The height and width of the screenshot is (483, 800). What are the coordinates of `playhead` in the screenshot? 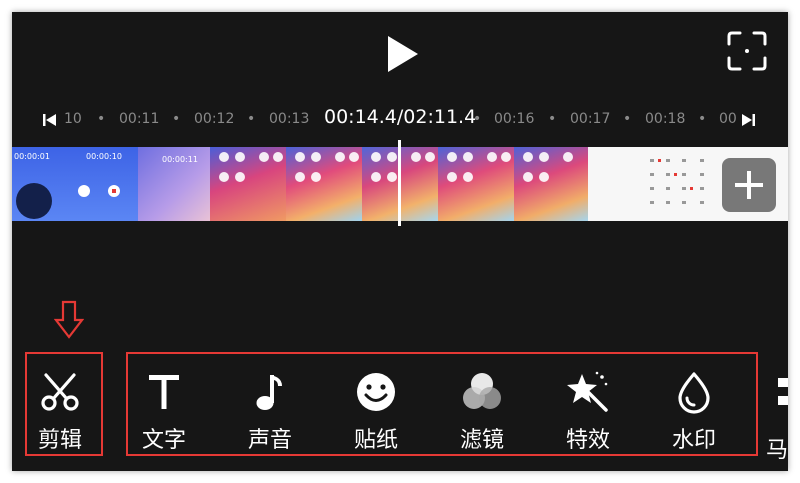 It's located at (399, 183).